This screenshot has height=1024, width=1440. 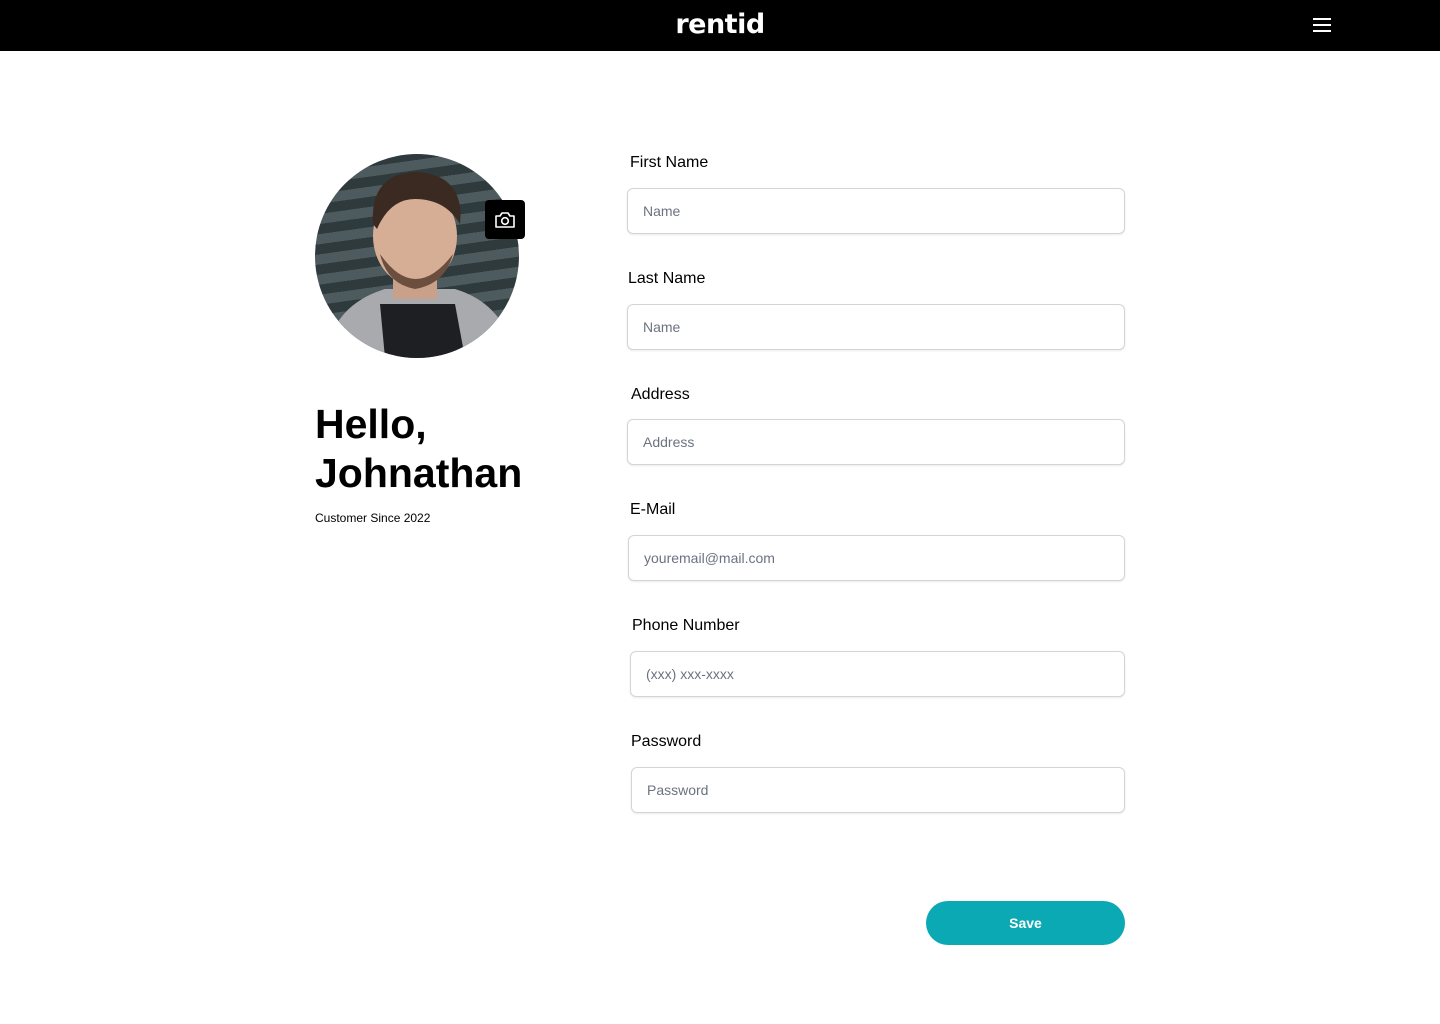 I want to click on customer-since: Customer Since 2022, so click(x=373, y=518).